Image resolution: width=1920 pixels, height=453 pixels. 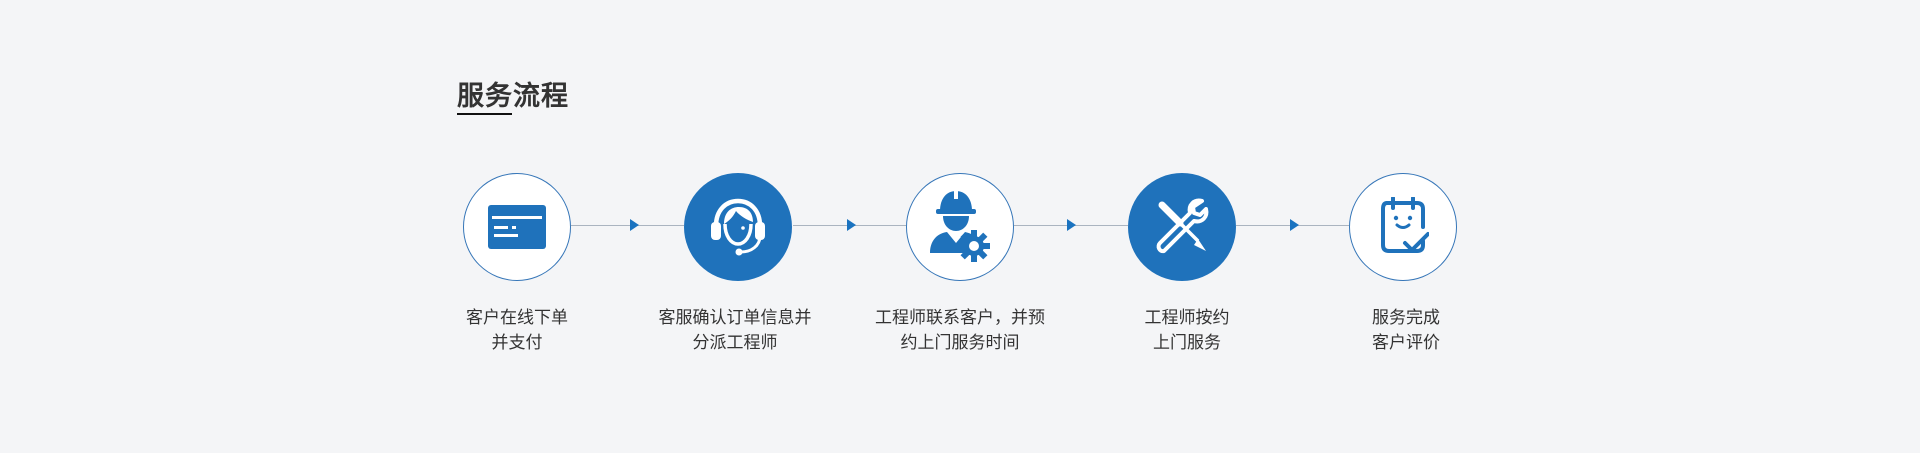 What do you see at coordinates (960, 318) in the screenshot?
I see `step-3-label-line1: 工程师联系客户，并预` at bounding box center [960, 318].